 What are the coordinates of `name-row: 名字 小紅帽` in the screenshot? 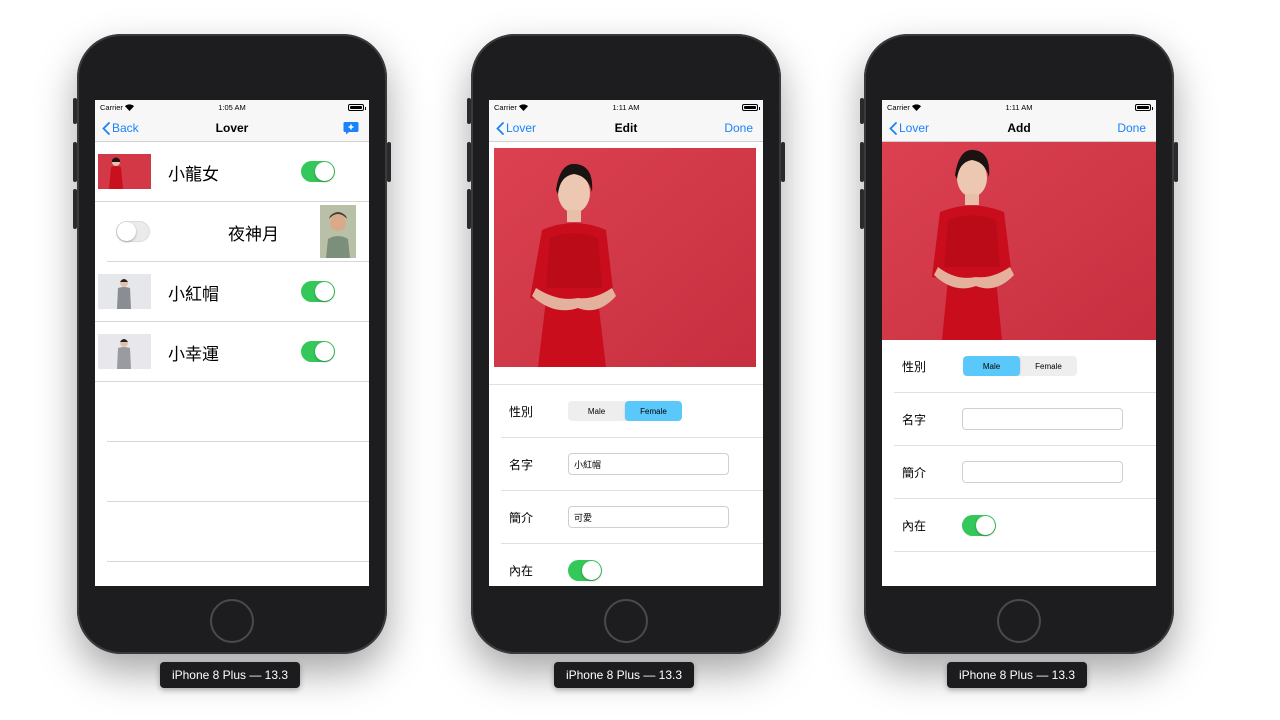 It's located at (632, 464).